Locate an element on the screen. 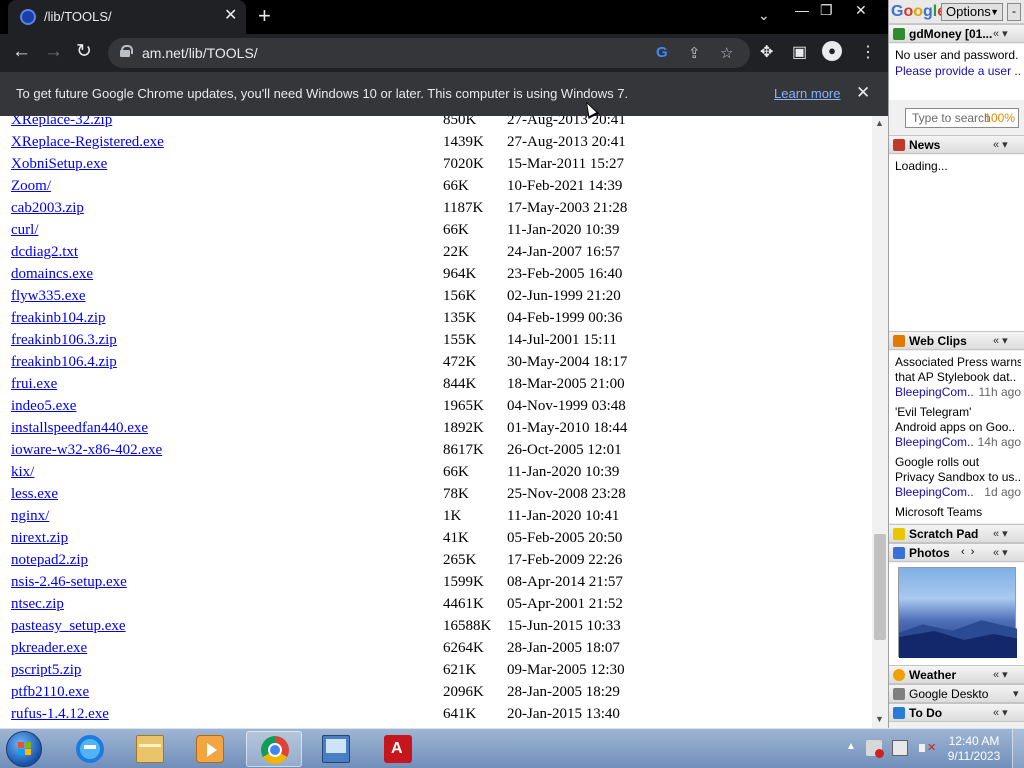 This screenshot has width=1024, height=768. file-link: flyw335.exe is located at coordinates (48, 296).